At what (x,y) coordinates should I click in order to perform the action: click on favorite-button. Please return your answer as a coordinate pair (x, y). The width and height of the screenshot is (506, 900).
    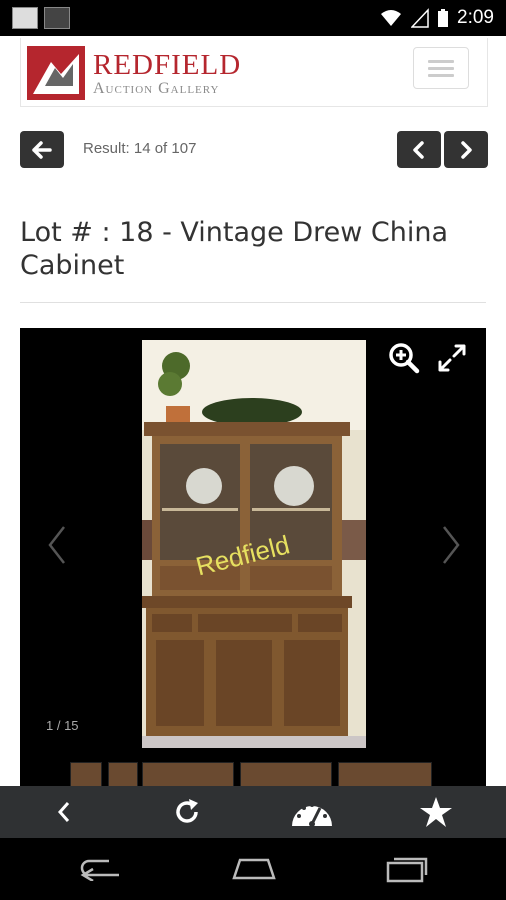
    Looking at the image, I should click on (436, 812).